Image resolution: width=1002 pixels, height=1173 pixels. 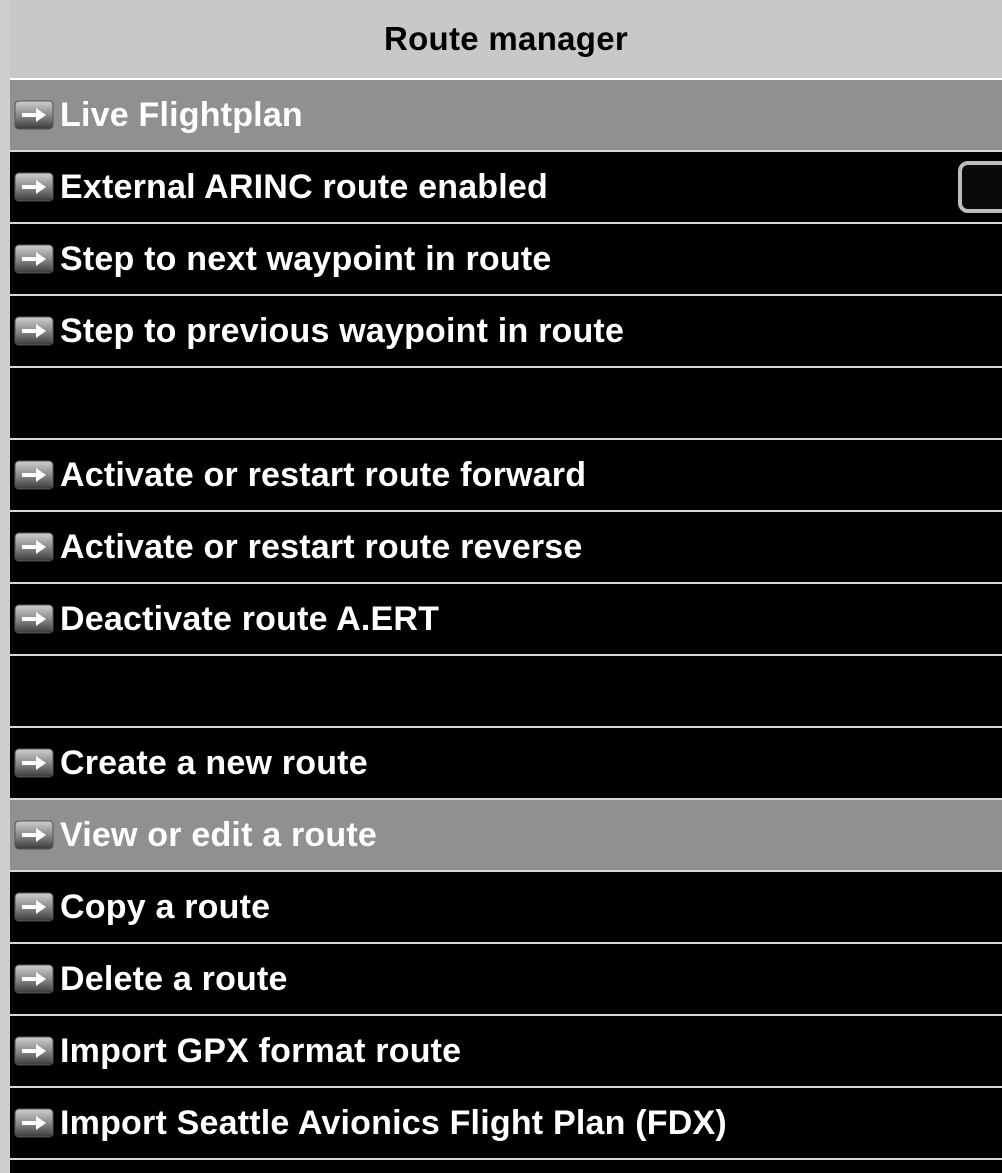 I want to click on menu-item-activate-reverse: Activate or restart route reverse, so click(x=506, y=548).